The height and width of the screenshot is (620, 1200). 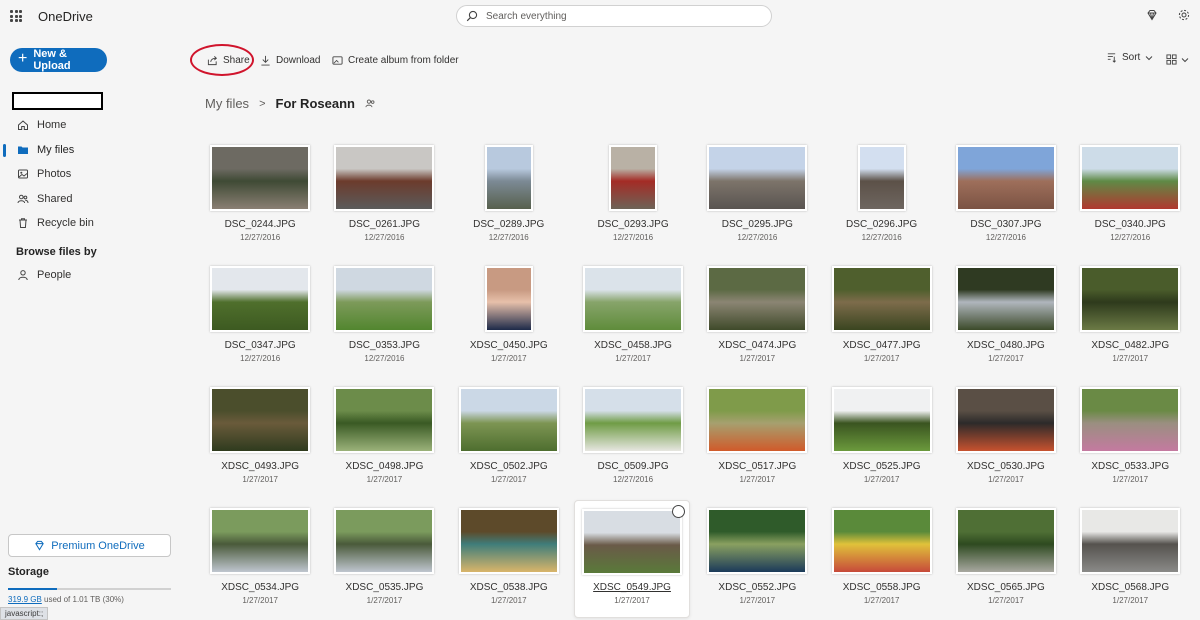 I want to click on file-tile: XDSC_0477.JPG 1/27/2017, so click(x=881, y=321).